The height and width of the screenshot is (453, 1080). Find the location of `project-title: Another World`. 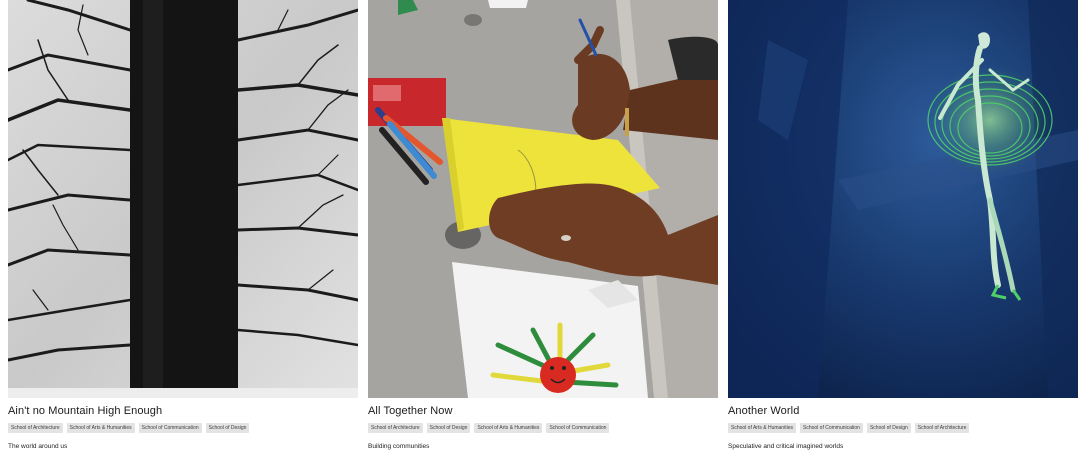

project-title: Another World is located at coordinates (903, 411).